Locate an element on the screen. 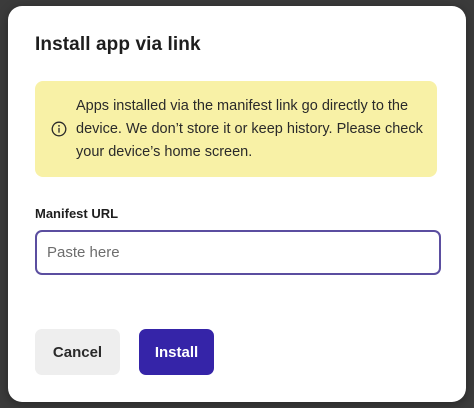 The height and width of the screenshot is (408, 474). install-button: Install is located at coordinates (176, 352).